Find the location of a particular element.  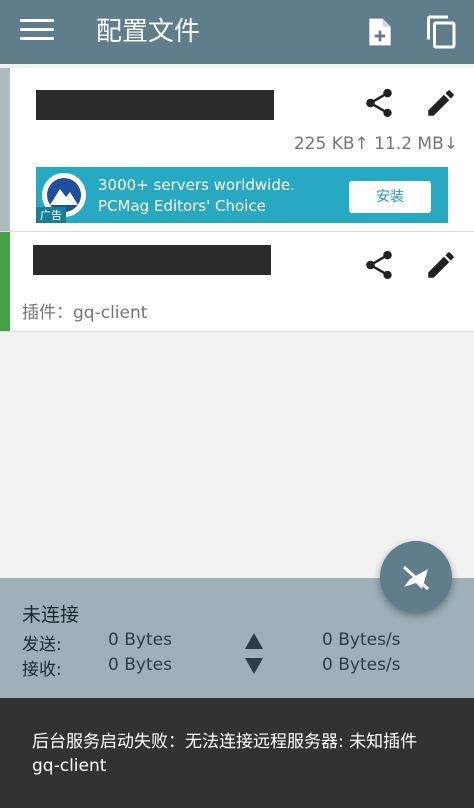

app-bar: 配置文件 is located at coordinates (237, 32).